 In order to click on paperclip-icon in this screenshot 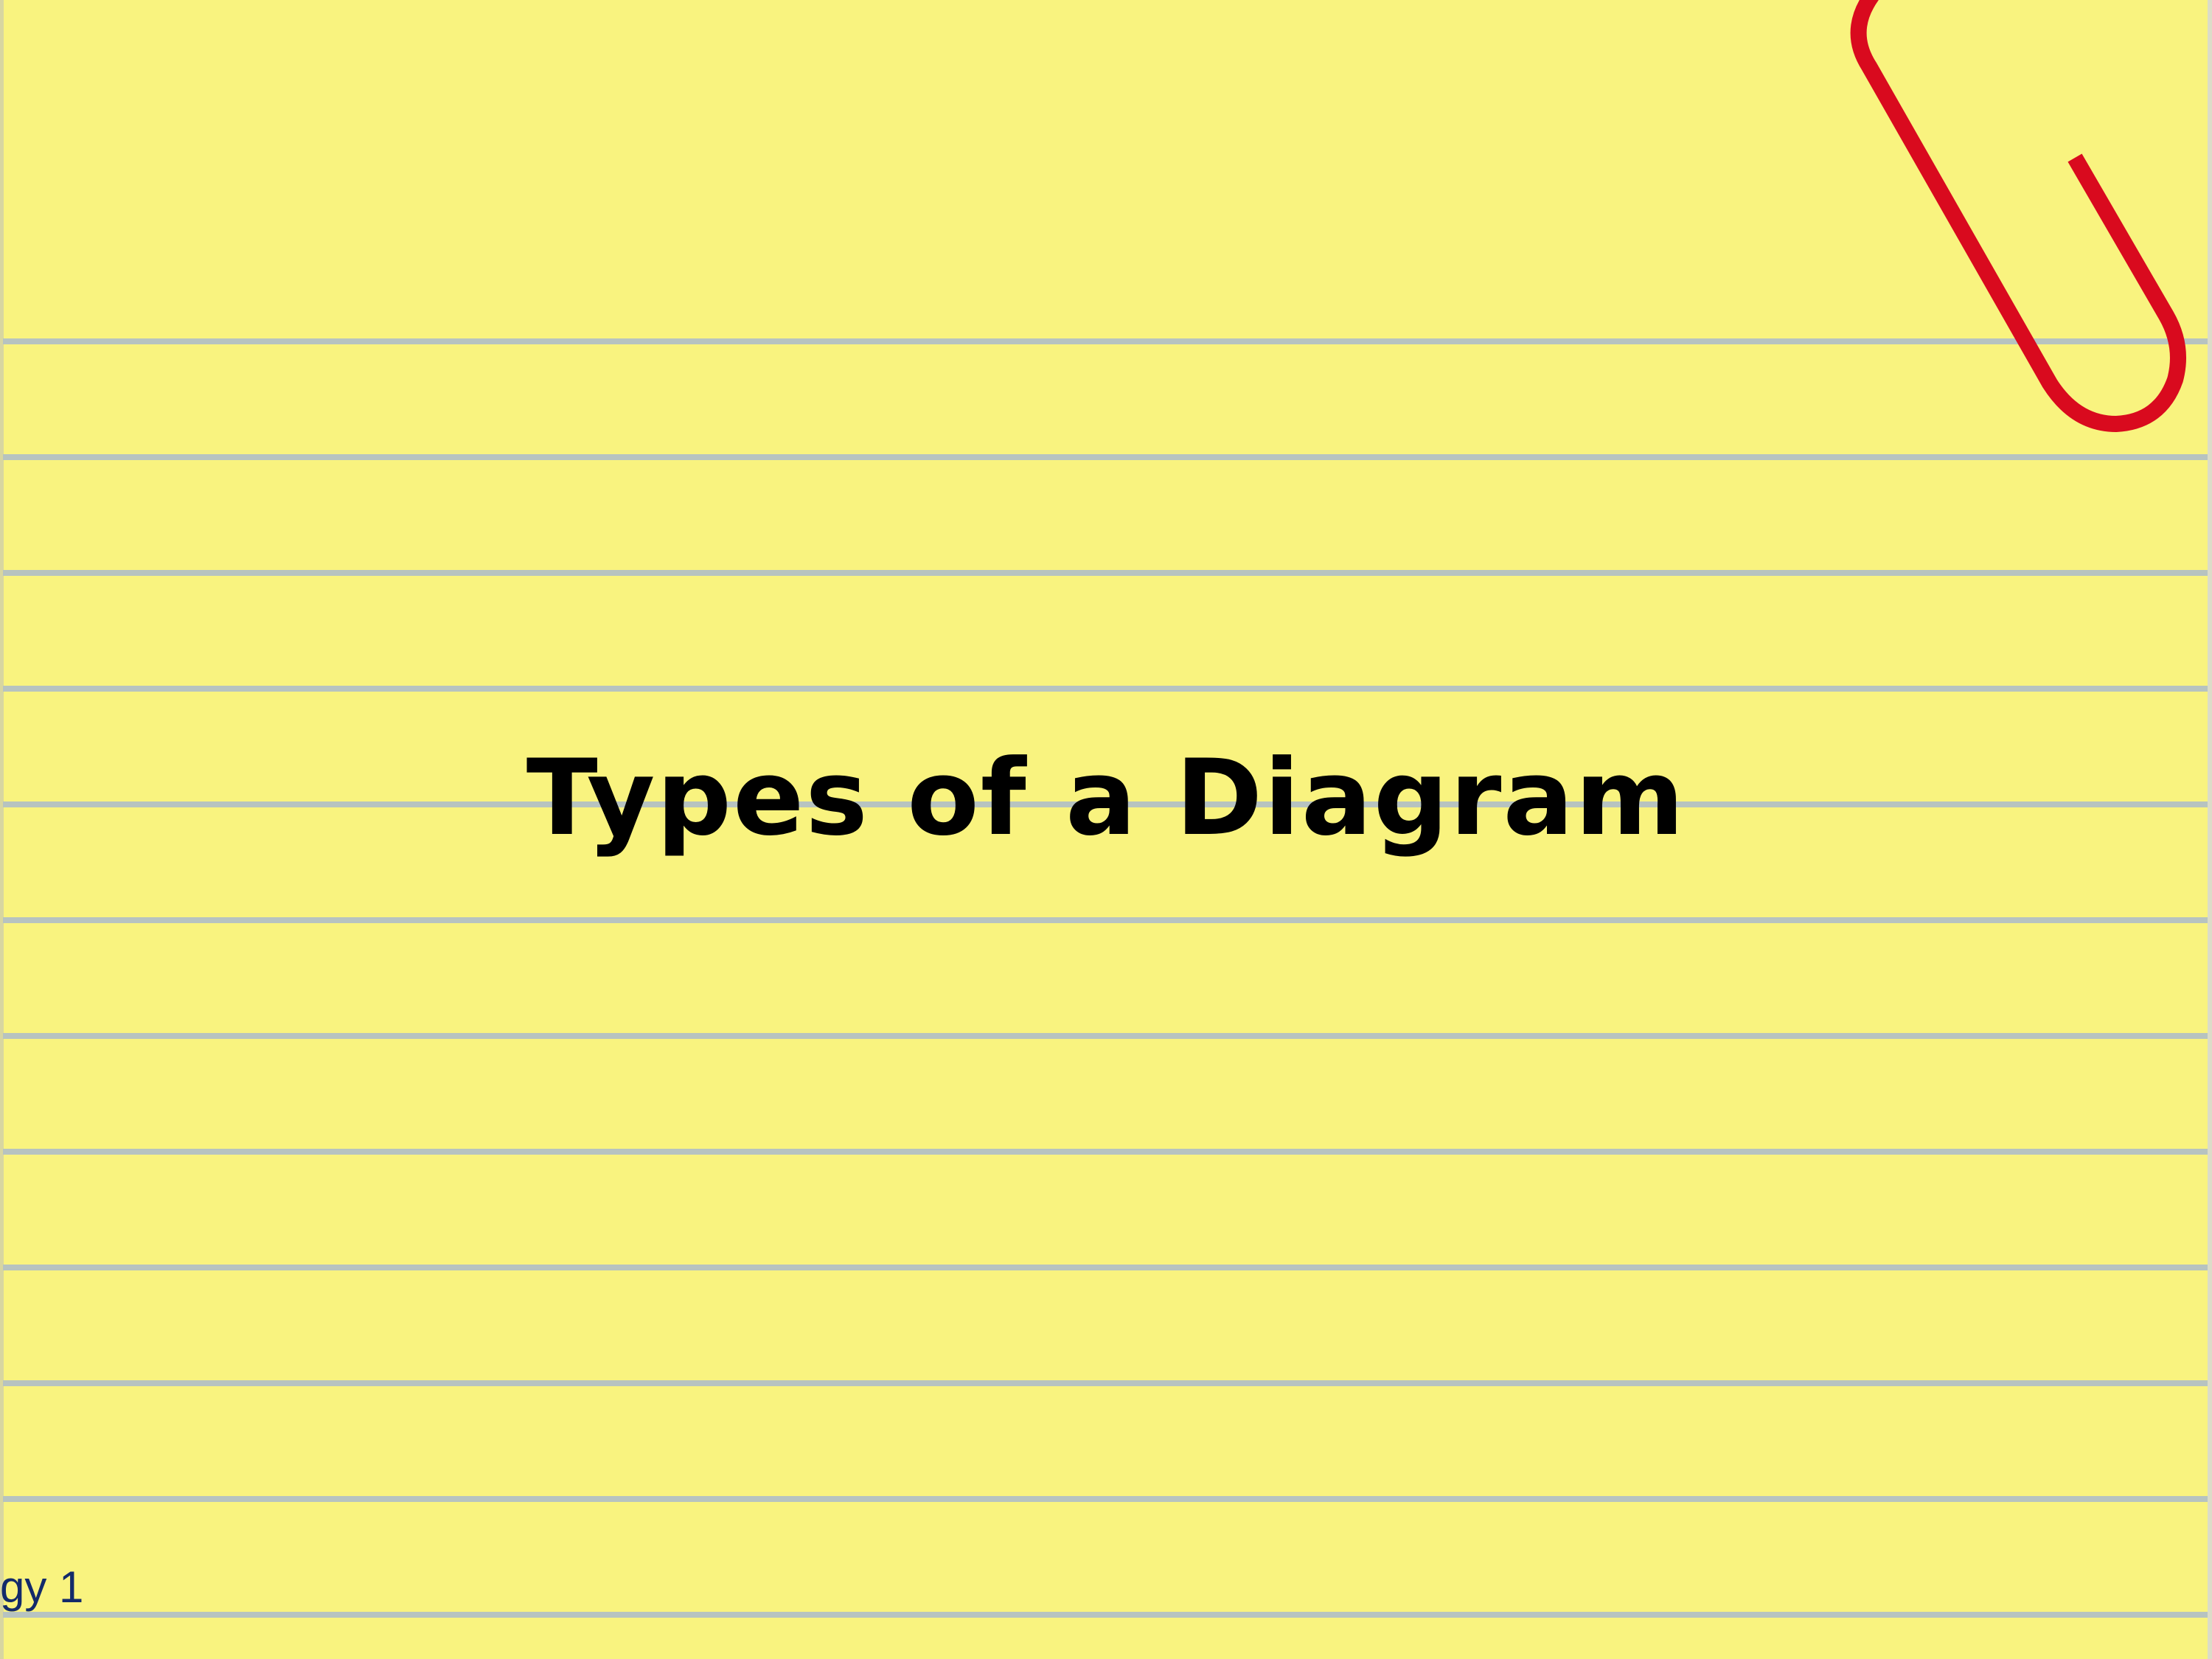, I will do `click(2018, 216)`.